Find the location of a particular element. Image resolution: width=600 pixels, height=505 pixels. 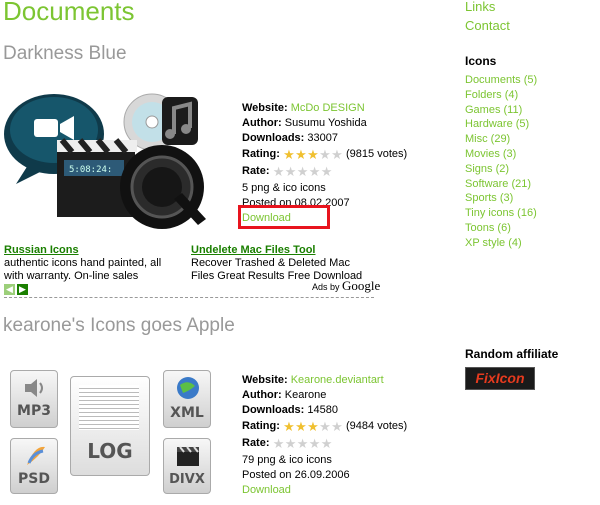

affiliate-banner: FixIcon is located at coordinates (500, 378).